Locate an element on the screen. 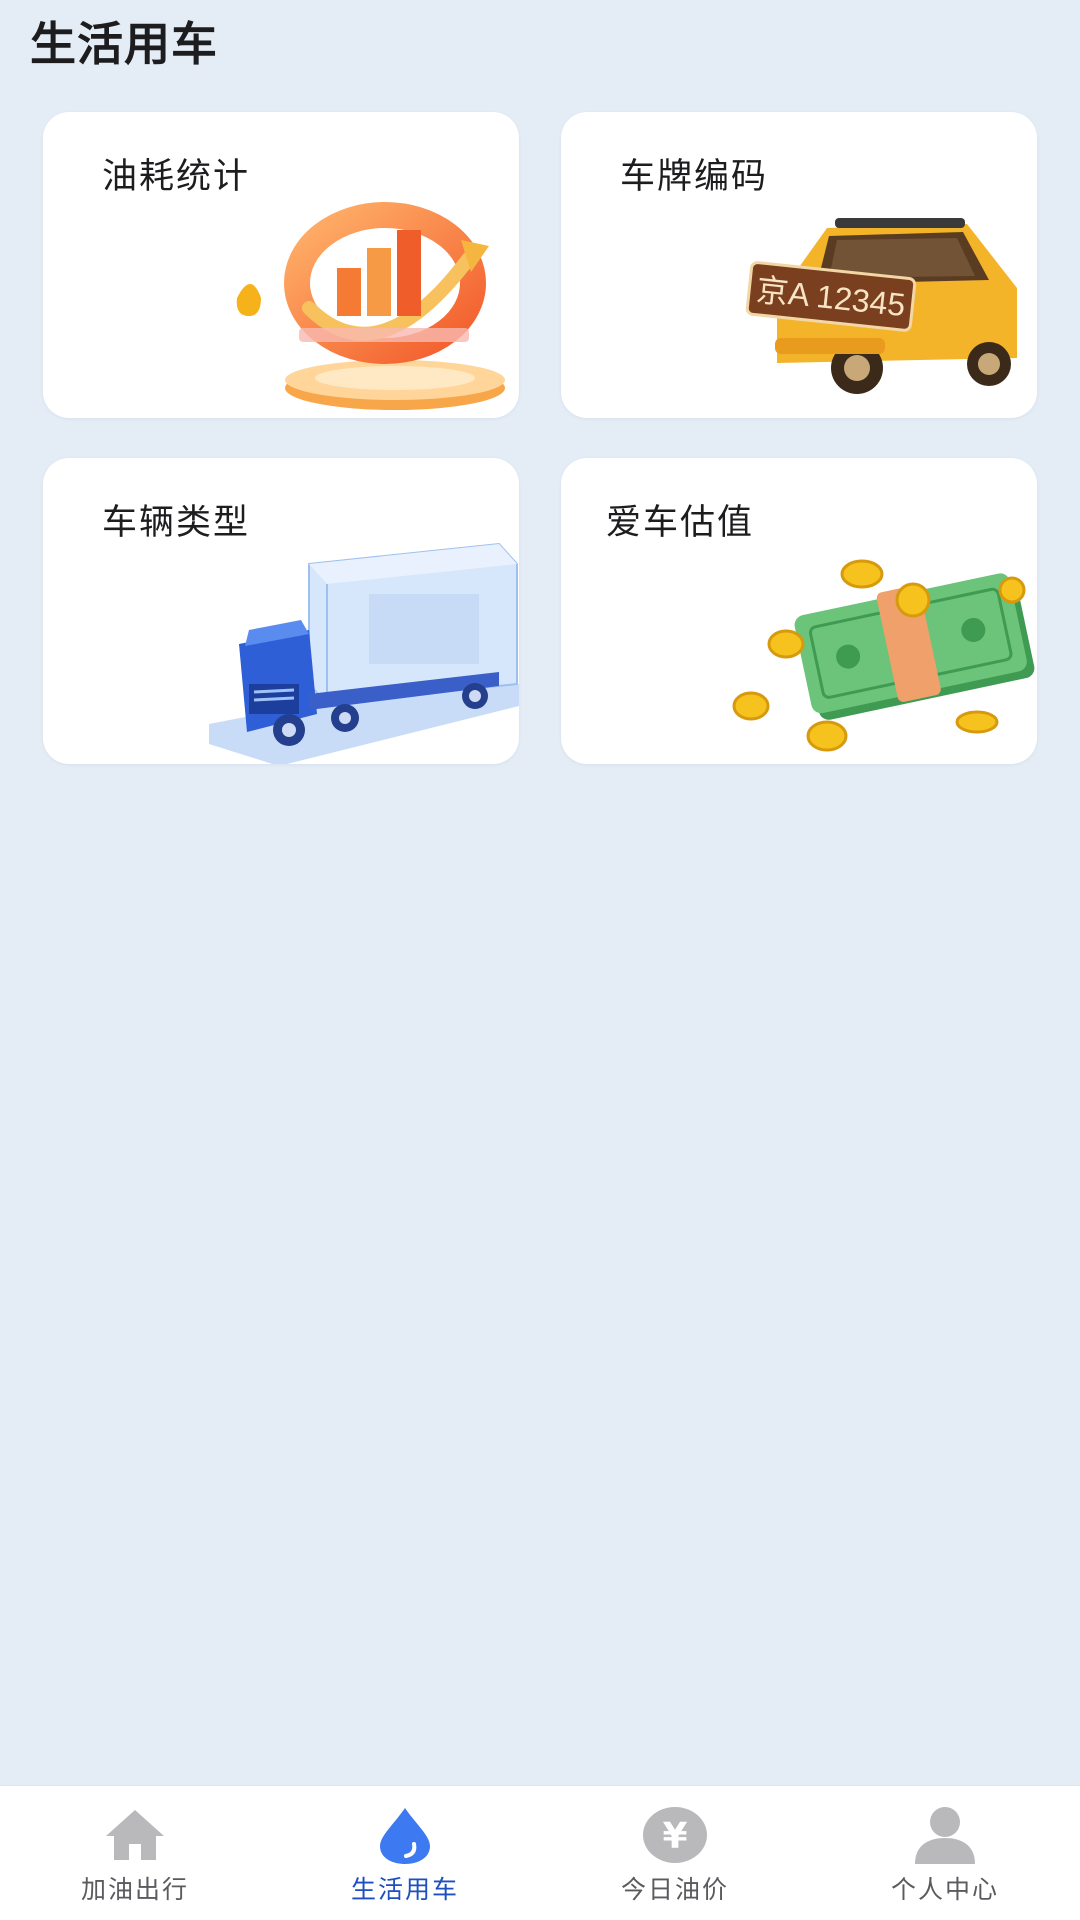 Image resolution: width=1080 pixels, height=1920 pixels. blue-truck-icon is located at coordinates (359, 649).